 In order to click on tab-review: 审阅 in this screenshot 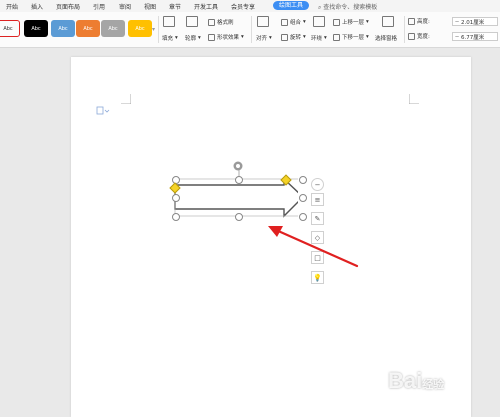, I will do `click(125, 6)`.